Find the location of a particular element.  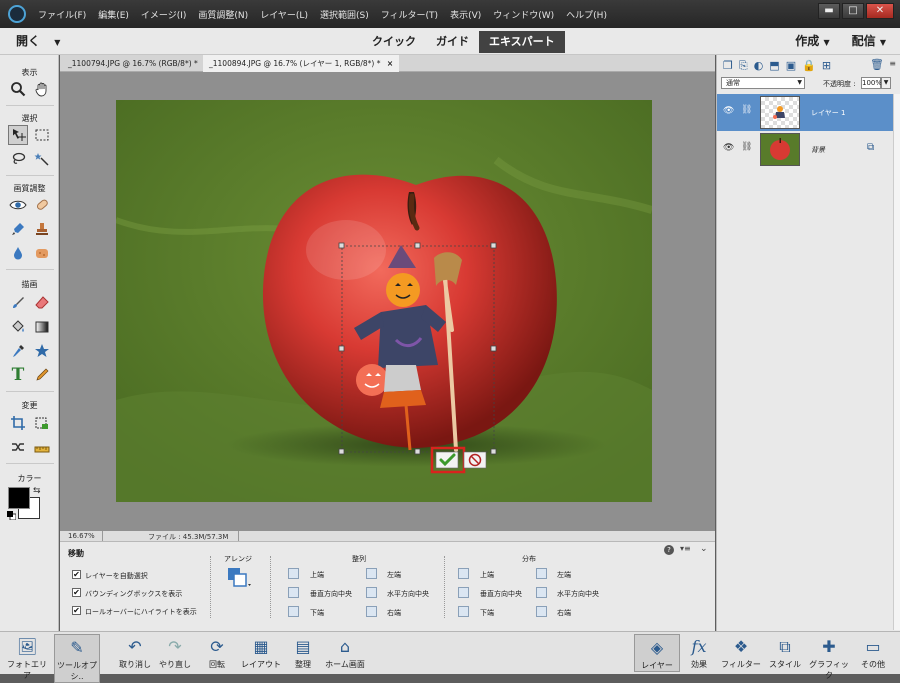

swap-colors-icon: ⇆ is located at coordinates (37, 491).